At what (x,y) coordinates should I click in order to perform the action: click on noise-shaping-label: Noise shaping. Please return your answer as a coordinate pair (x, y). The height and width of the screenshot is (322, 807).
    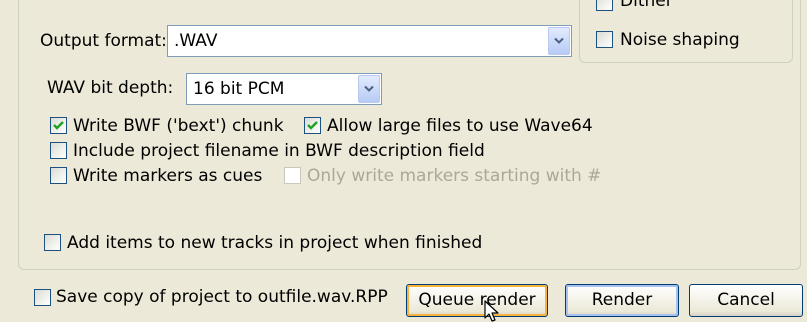
    Looking at the image, I should click on (680, 40).